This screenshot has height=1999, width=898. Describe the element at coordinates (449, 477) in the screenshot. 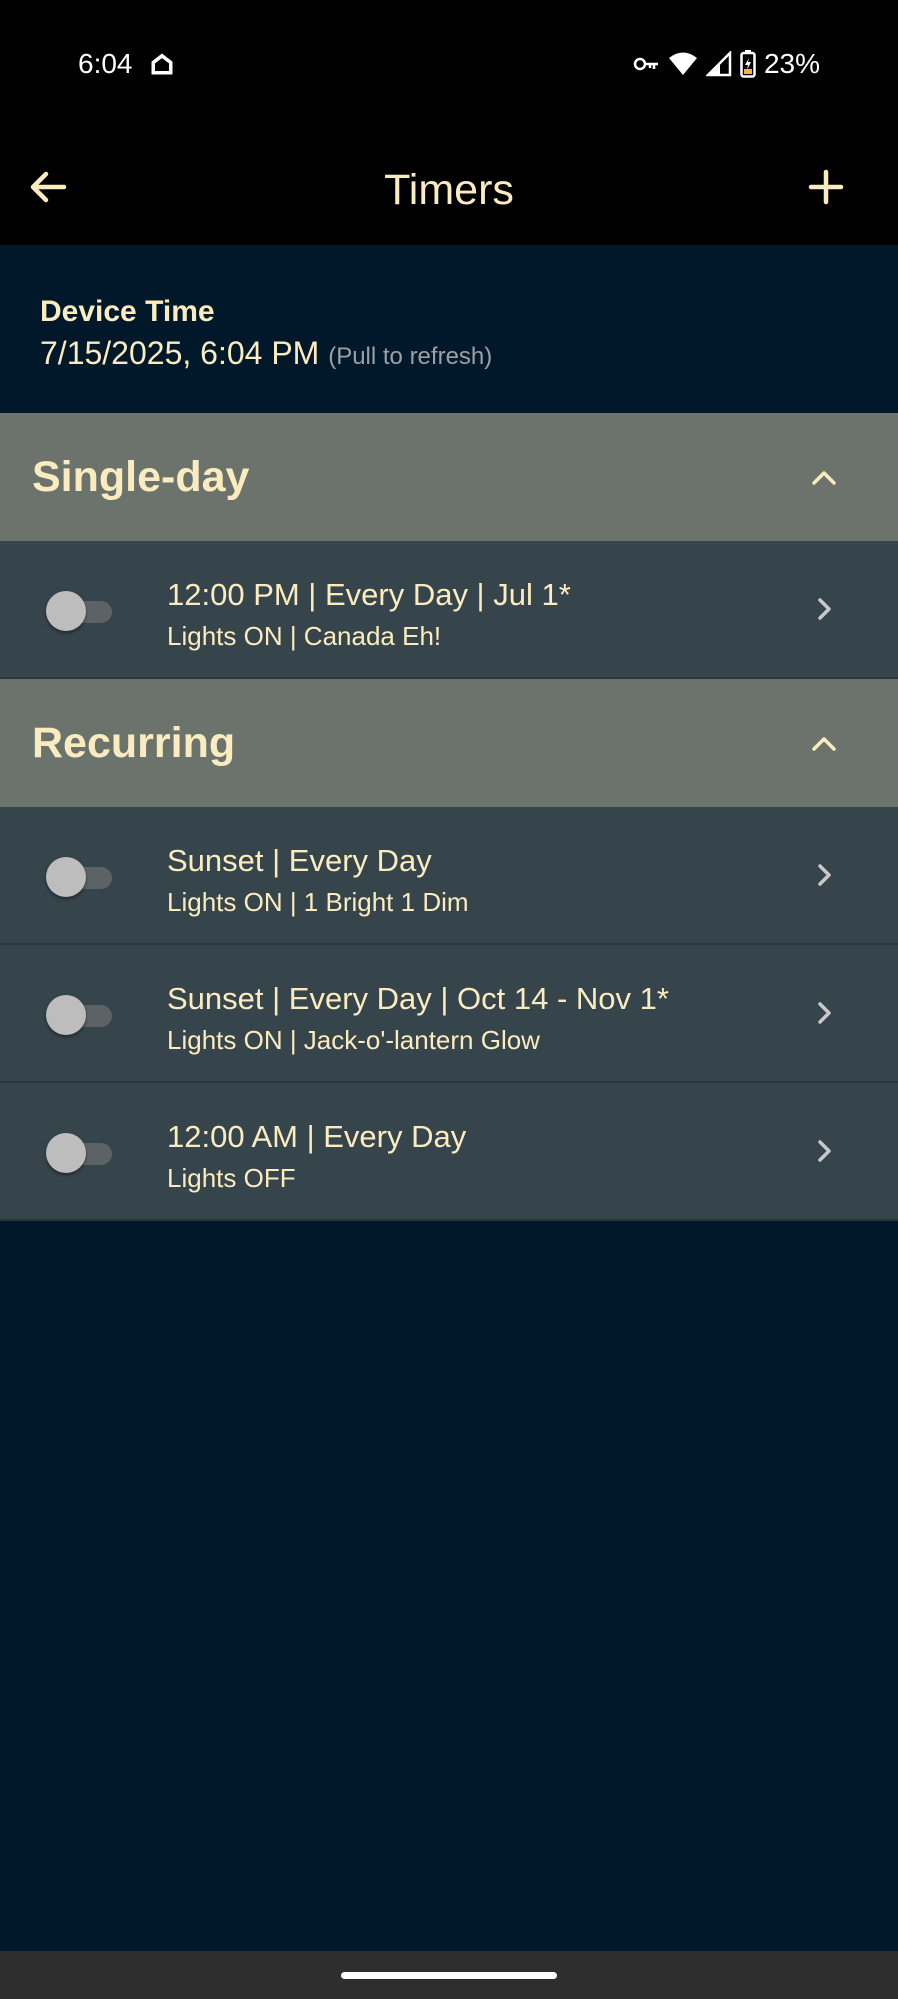

I see `section-header-single-day: Single-day` at that location.